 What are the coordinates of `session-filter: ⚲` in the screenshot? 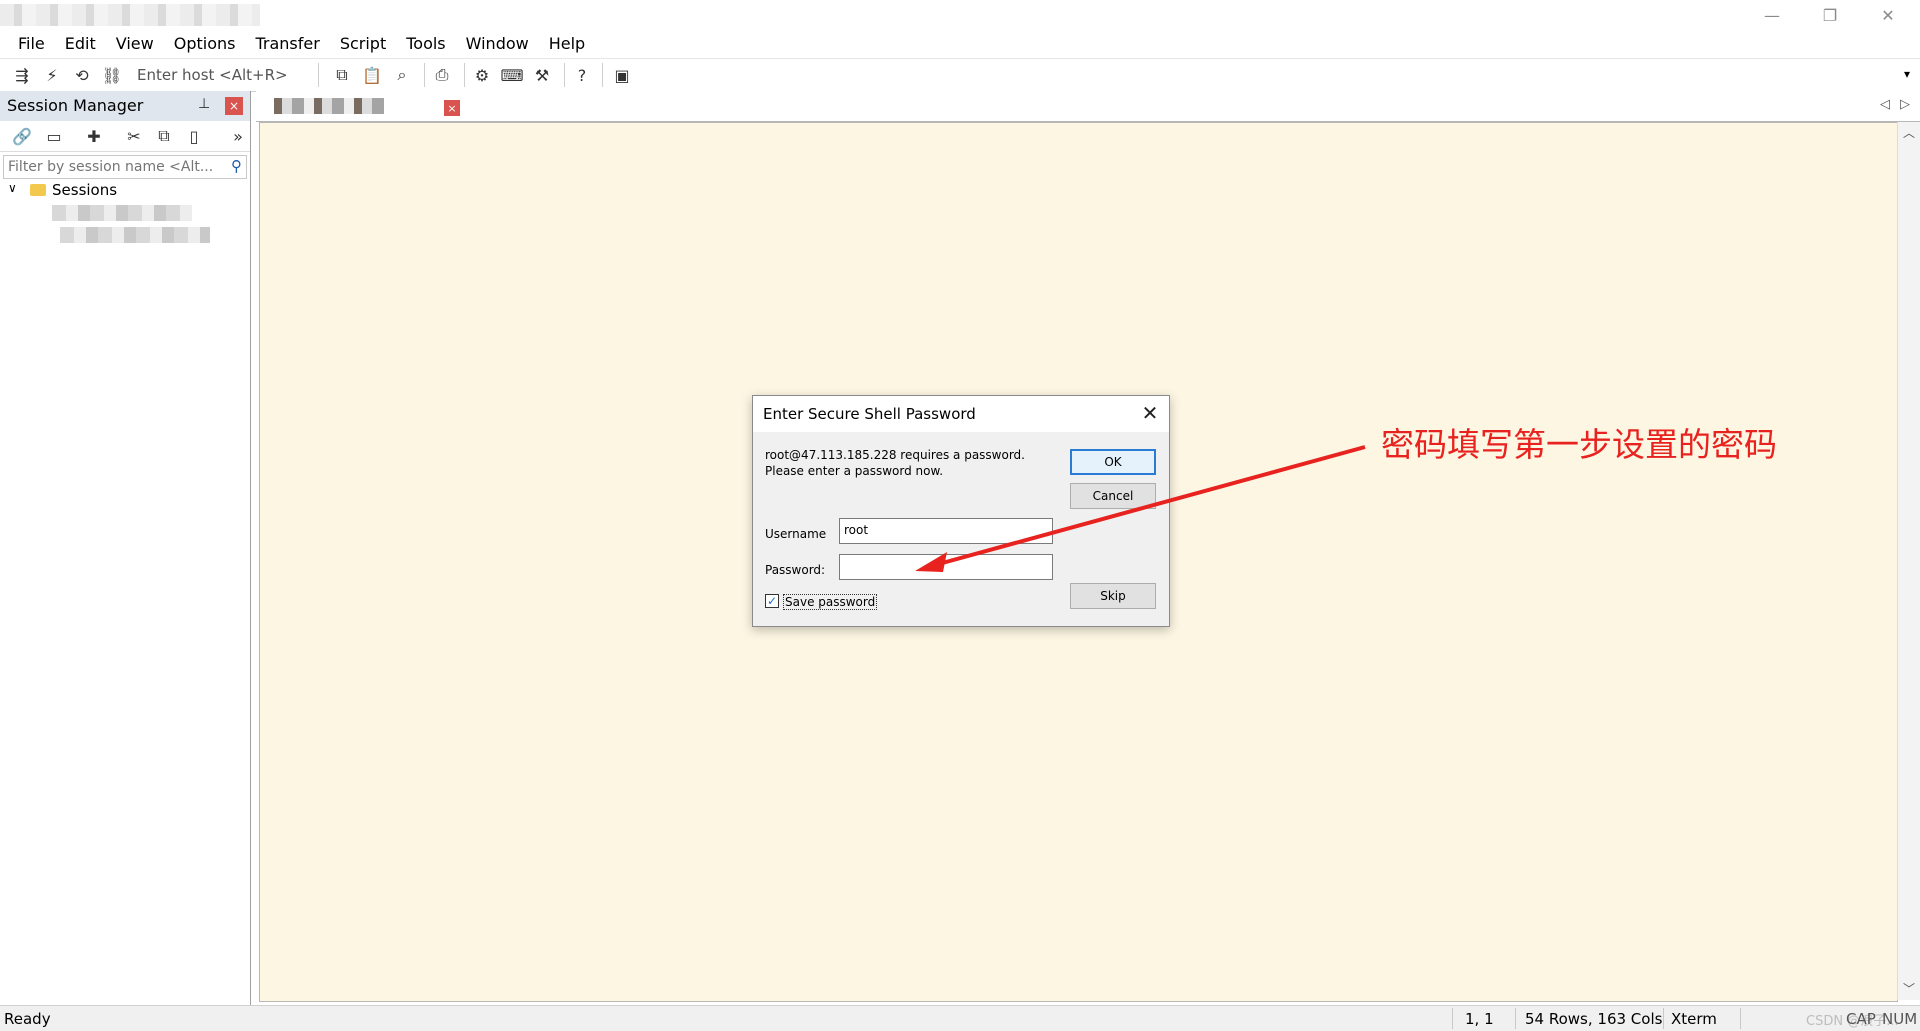 It's located at (125, 167).